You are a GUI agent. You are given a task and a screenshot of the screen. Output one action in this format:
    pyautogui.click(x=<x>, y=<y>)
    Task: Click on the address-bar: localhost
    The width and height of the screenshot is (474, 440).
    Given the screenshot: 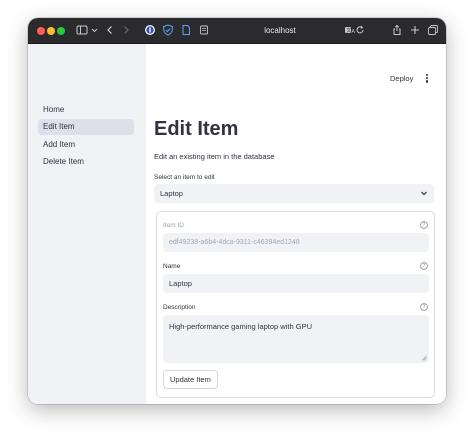 What is the action you would take?
    pyautogui.click(x=280, y=31)
    